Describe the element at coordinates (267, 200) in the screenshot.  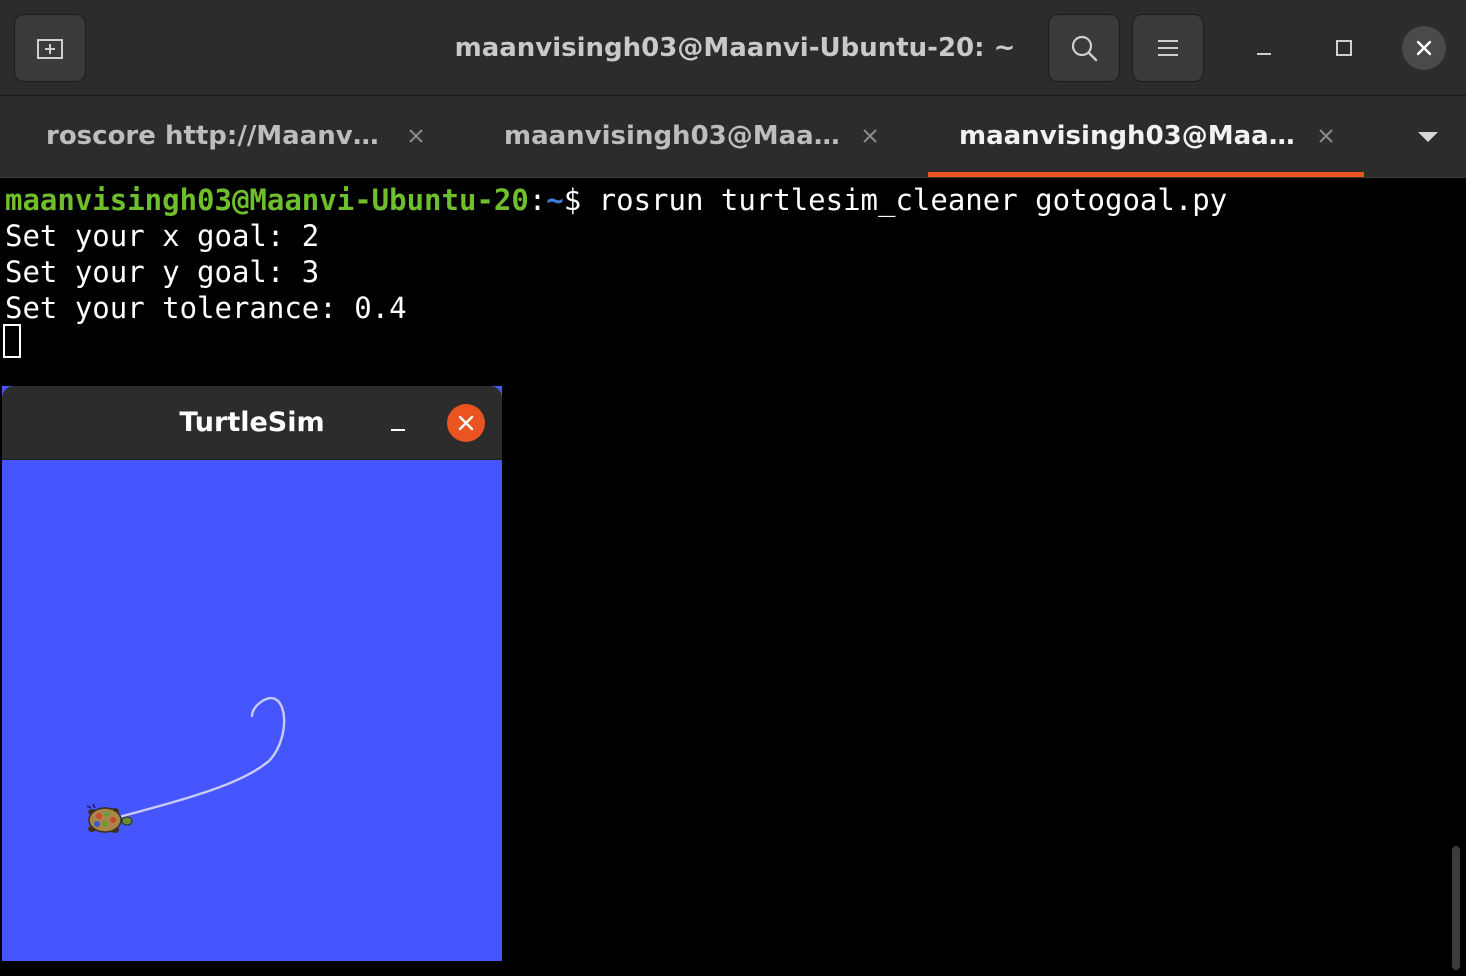
I see `prompt-user: maanvisingh03@Maanvi-Ubuntu-20` at that location.